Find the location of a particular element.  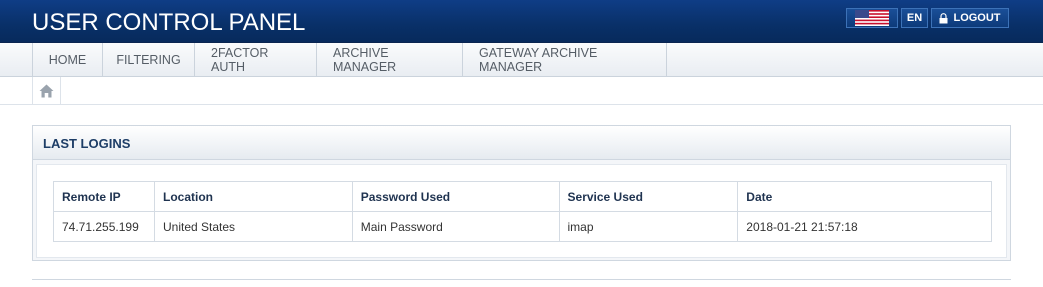

tab-home: HOME is located at coordinates (68, 59).